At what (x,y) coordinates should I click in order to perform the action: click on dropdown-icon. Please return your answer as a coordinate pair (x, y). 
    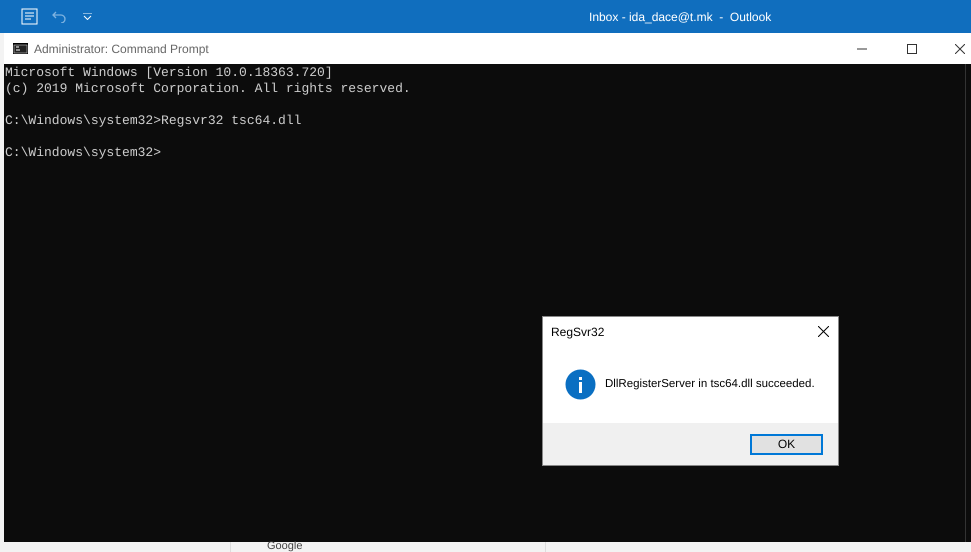
    Looking at the image, I should click on (87, 16).